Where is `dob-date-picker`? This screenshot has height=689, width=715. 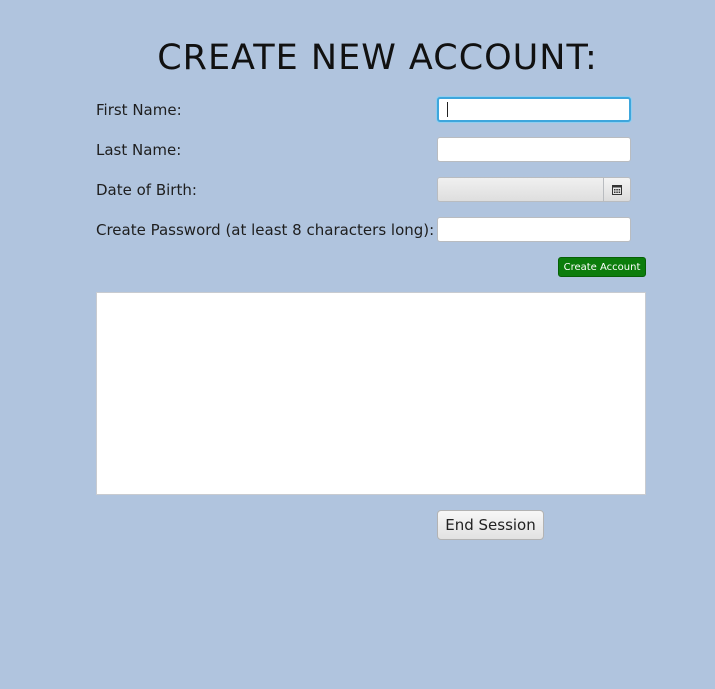
dob-date-picker is located at coordinates (534, 189).